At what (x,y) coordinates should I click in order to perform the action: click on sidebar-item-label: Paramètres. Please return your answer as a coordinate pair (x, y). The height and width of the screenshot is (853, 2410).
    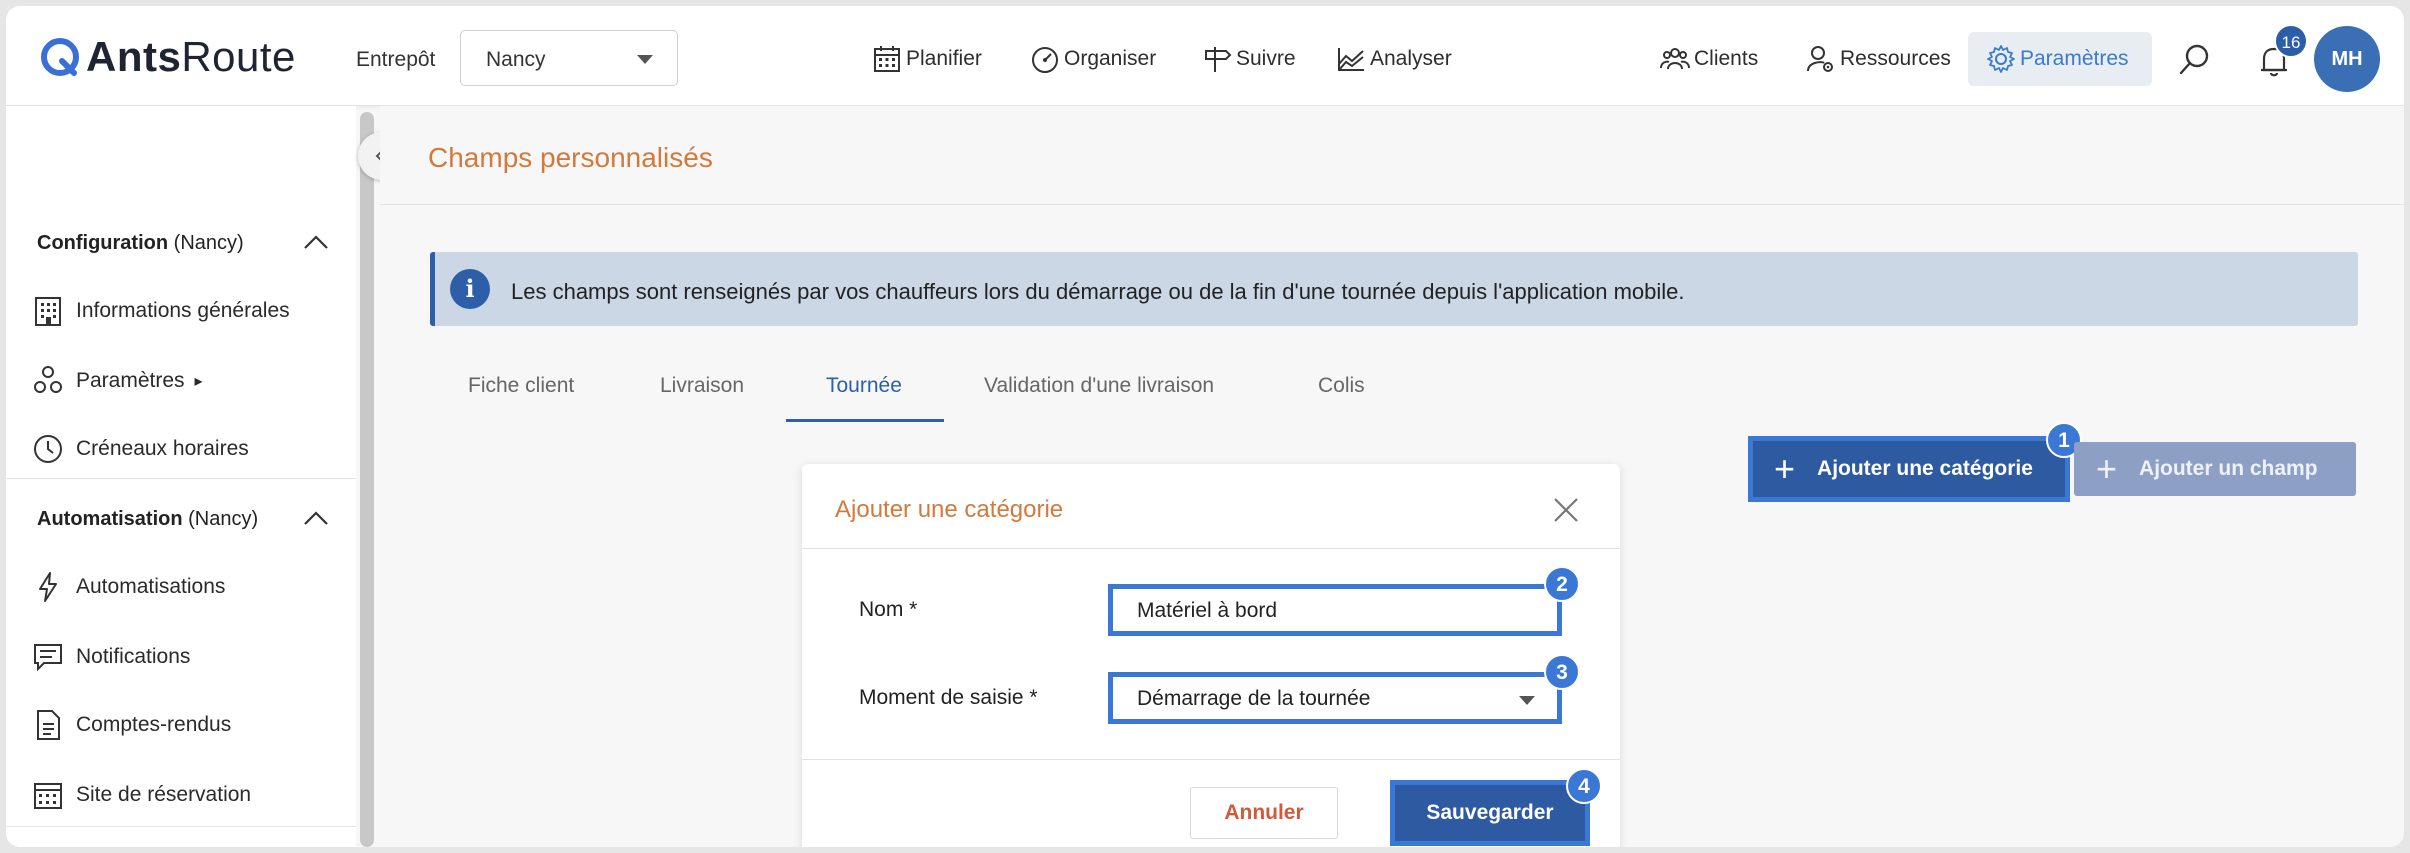
    Looking at the image, I should click on (130, 380).